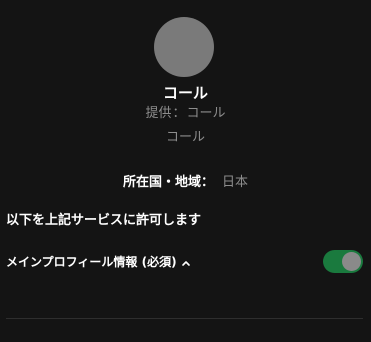 The width and height of the screenshot is (371, 342). I want to click on profile-toggle, so click(343, 261).